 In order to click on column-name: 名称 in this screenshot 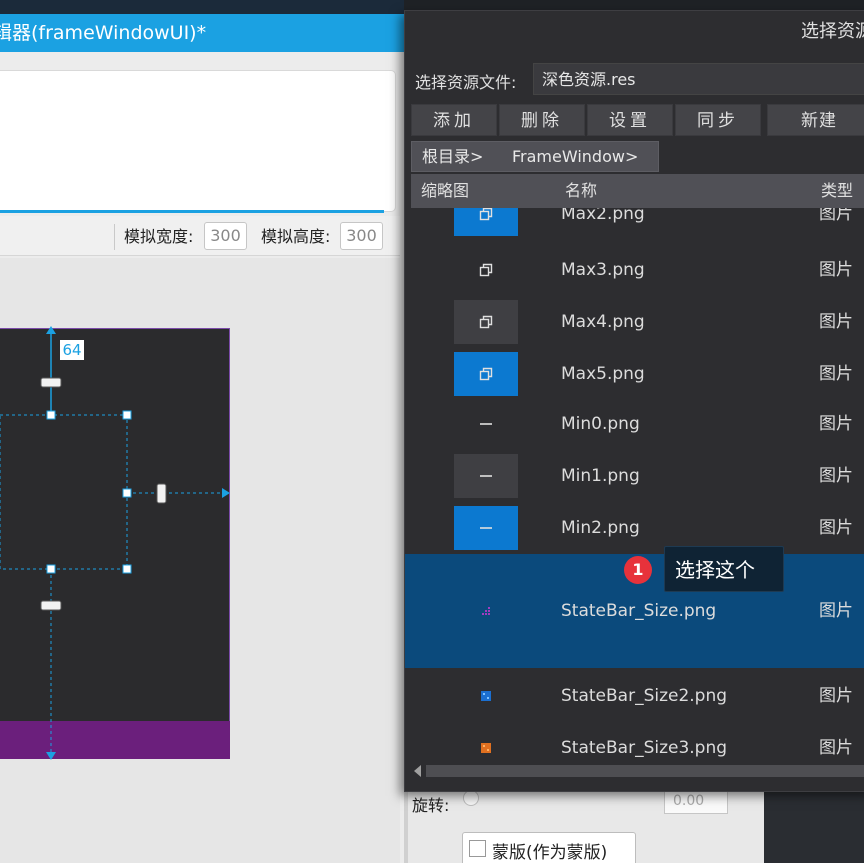, I will do `click(581, 191)`.